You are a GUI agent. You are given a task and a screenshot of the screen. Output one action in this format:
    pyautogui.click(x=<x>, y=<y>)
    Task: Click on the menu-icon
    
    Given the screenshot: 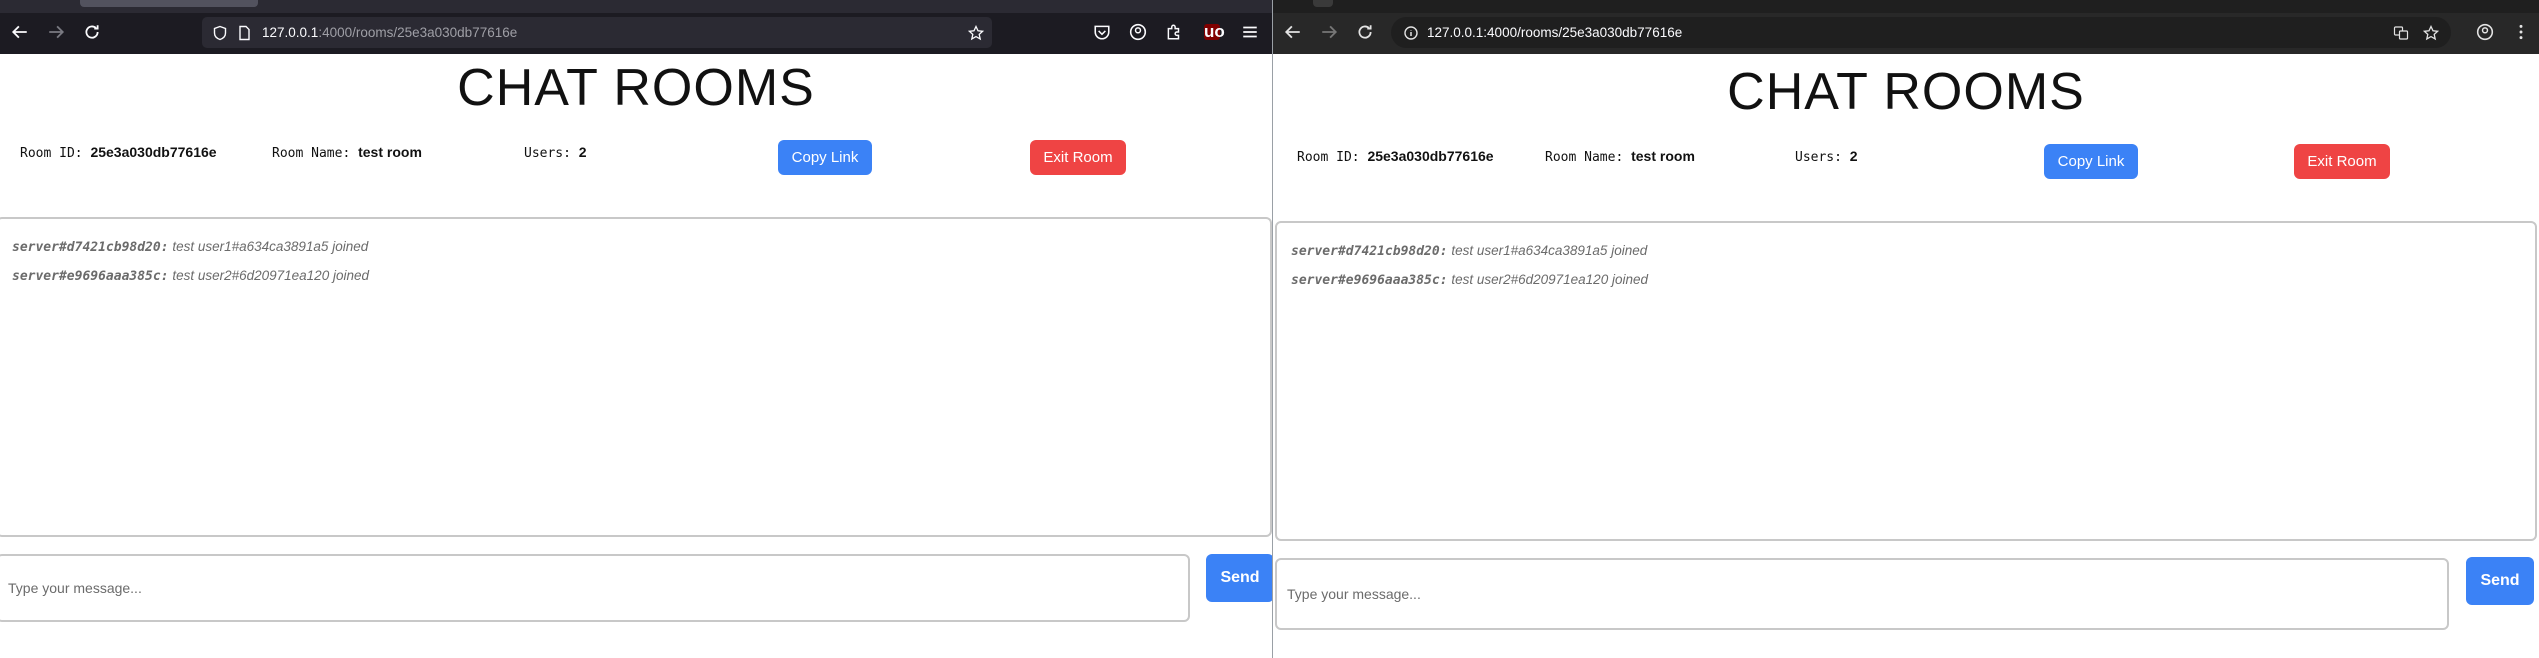 What is the action you would take?
    pyautogui.click(x=1250, y=32)
    